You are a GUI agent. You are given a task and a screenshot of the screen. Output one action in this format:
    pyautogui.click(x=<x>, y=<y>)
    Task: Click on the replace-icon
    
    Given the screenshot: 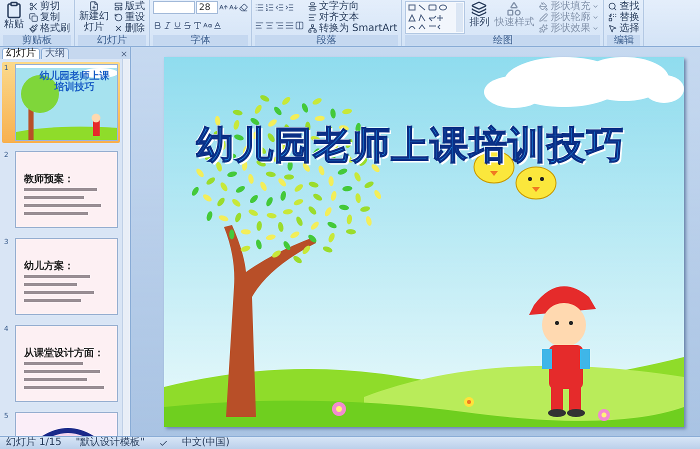 What is the action you would take?
    pyautogui.click(x=613, y=17)
    